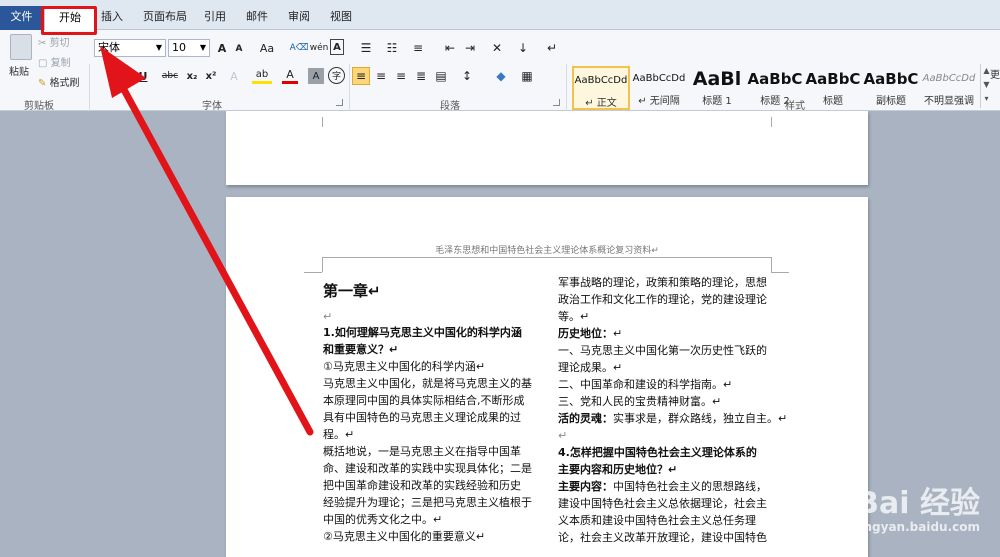 The width and height of the screenshot is (1000, 557). Describe the element at coordinates (336, 75) in the screenshot. I see `enclose-char-button: 字` at that location.